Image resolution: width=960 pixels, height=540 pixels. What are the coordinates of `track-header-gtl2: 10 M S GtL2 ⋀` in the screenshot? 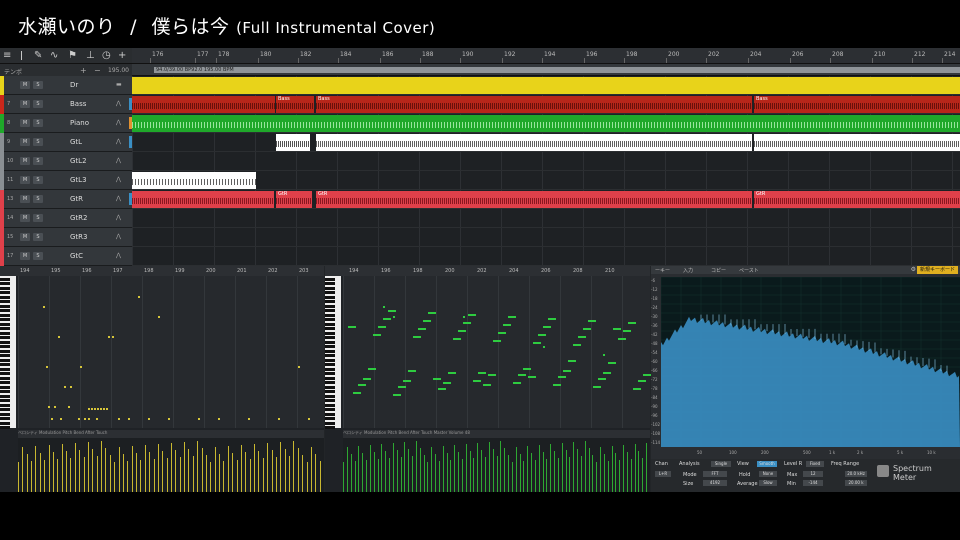 It's located at (66, 161).